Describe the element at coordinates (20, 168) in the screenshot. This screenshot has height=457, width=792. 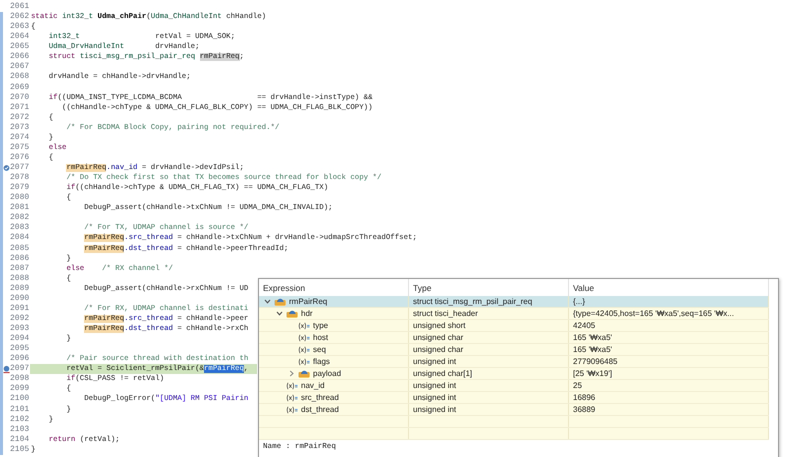
I see `line-number: 2077` at that location.